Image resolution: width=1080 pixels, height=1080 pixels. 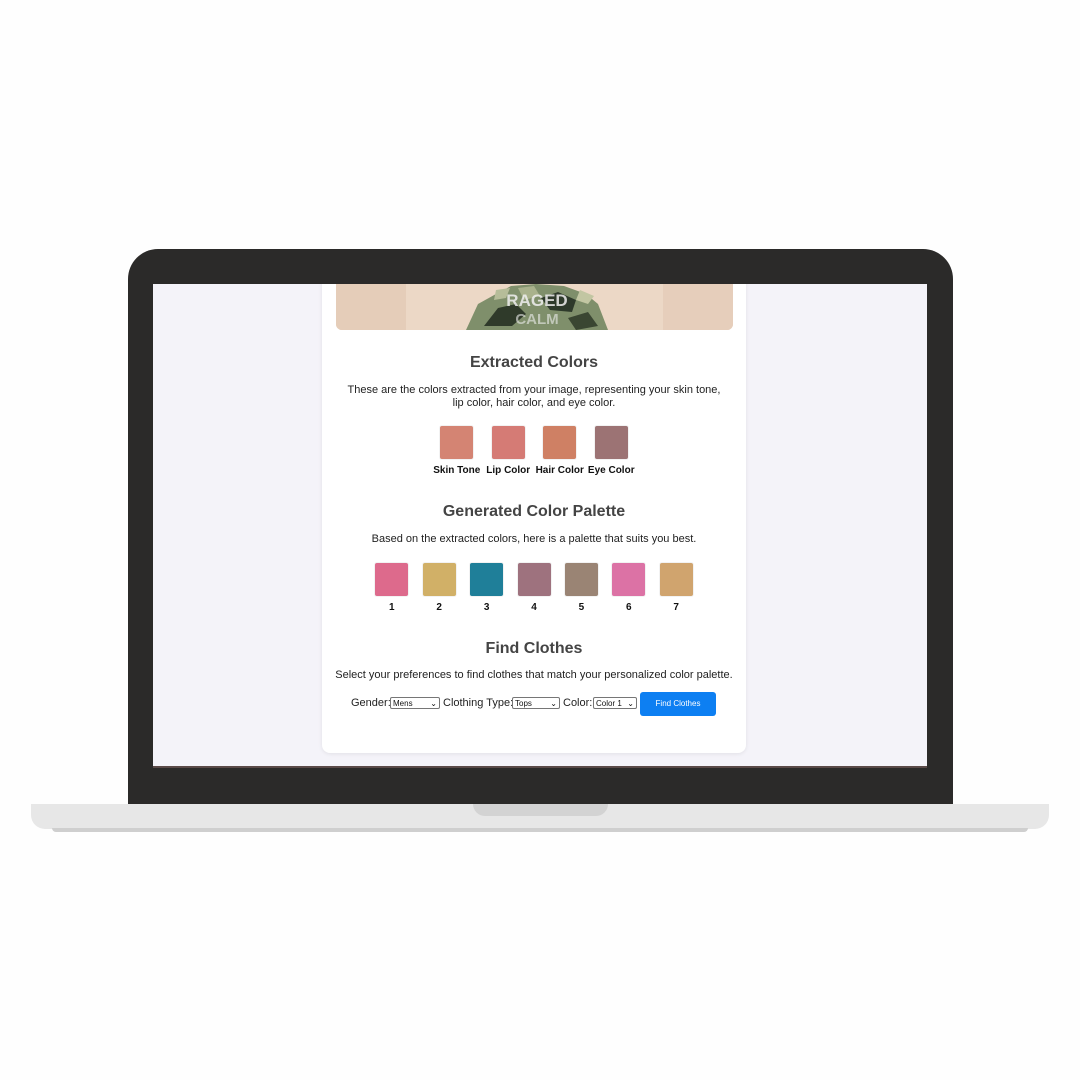 I want to click on photo-image: RAGED CALM, so click(x=534, y=307).